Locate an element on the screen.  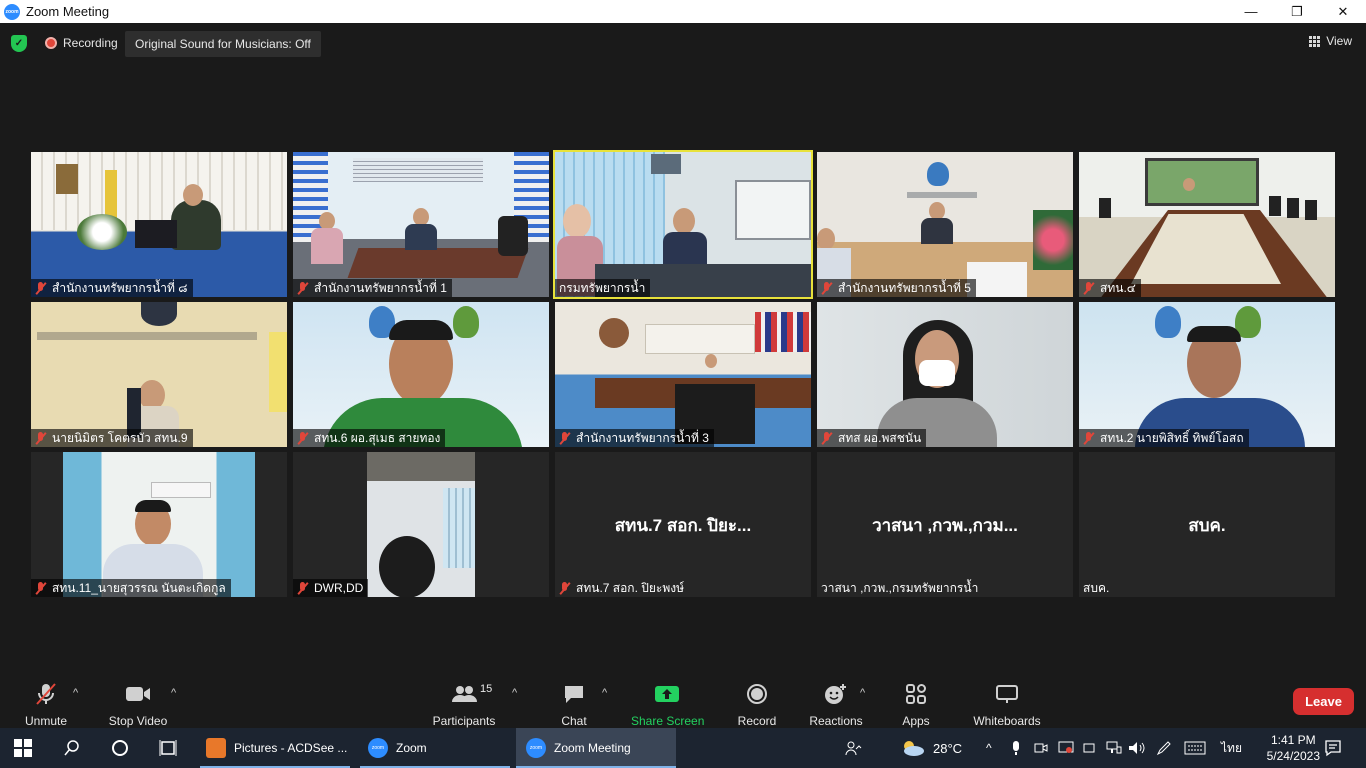
chat-options-caret-icon: ^ is located at coordinates (604, 693).